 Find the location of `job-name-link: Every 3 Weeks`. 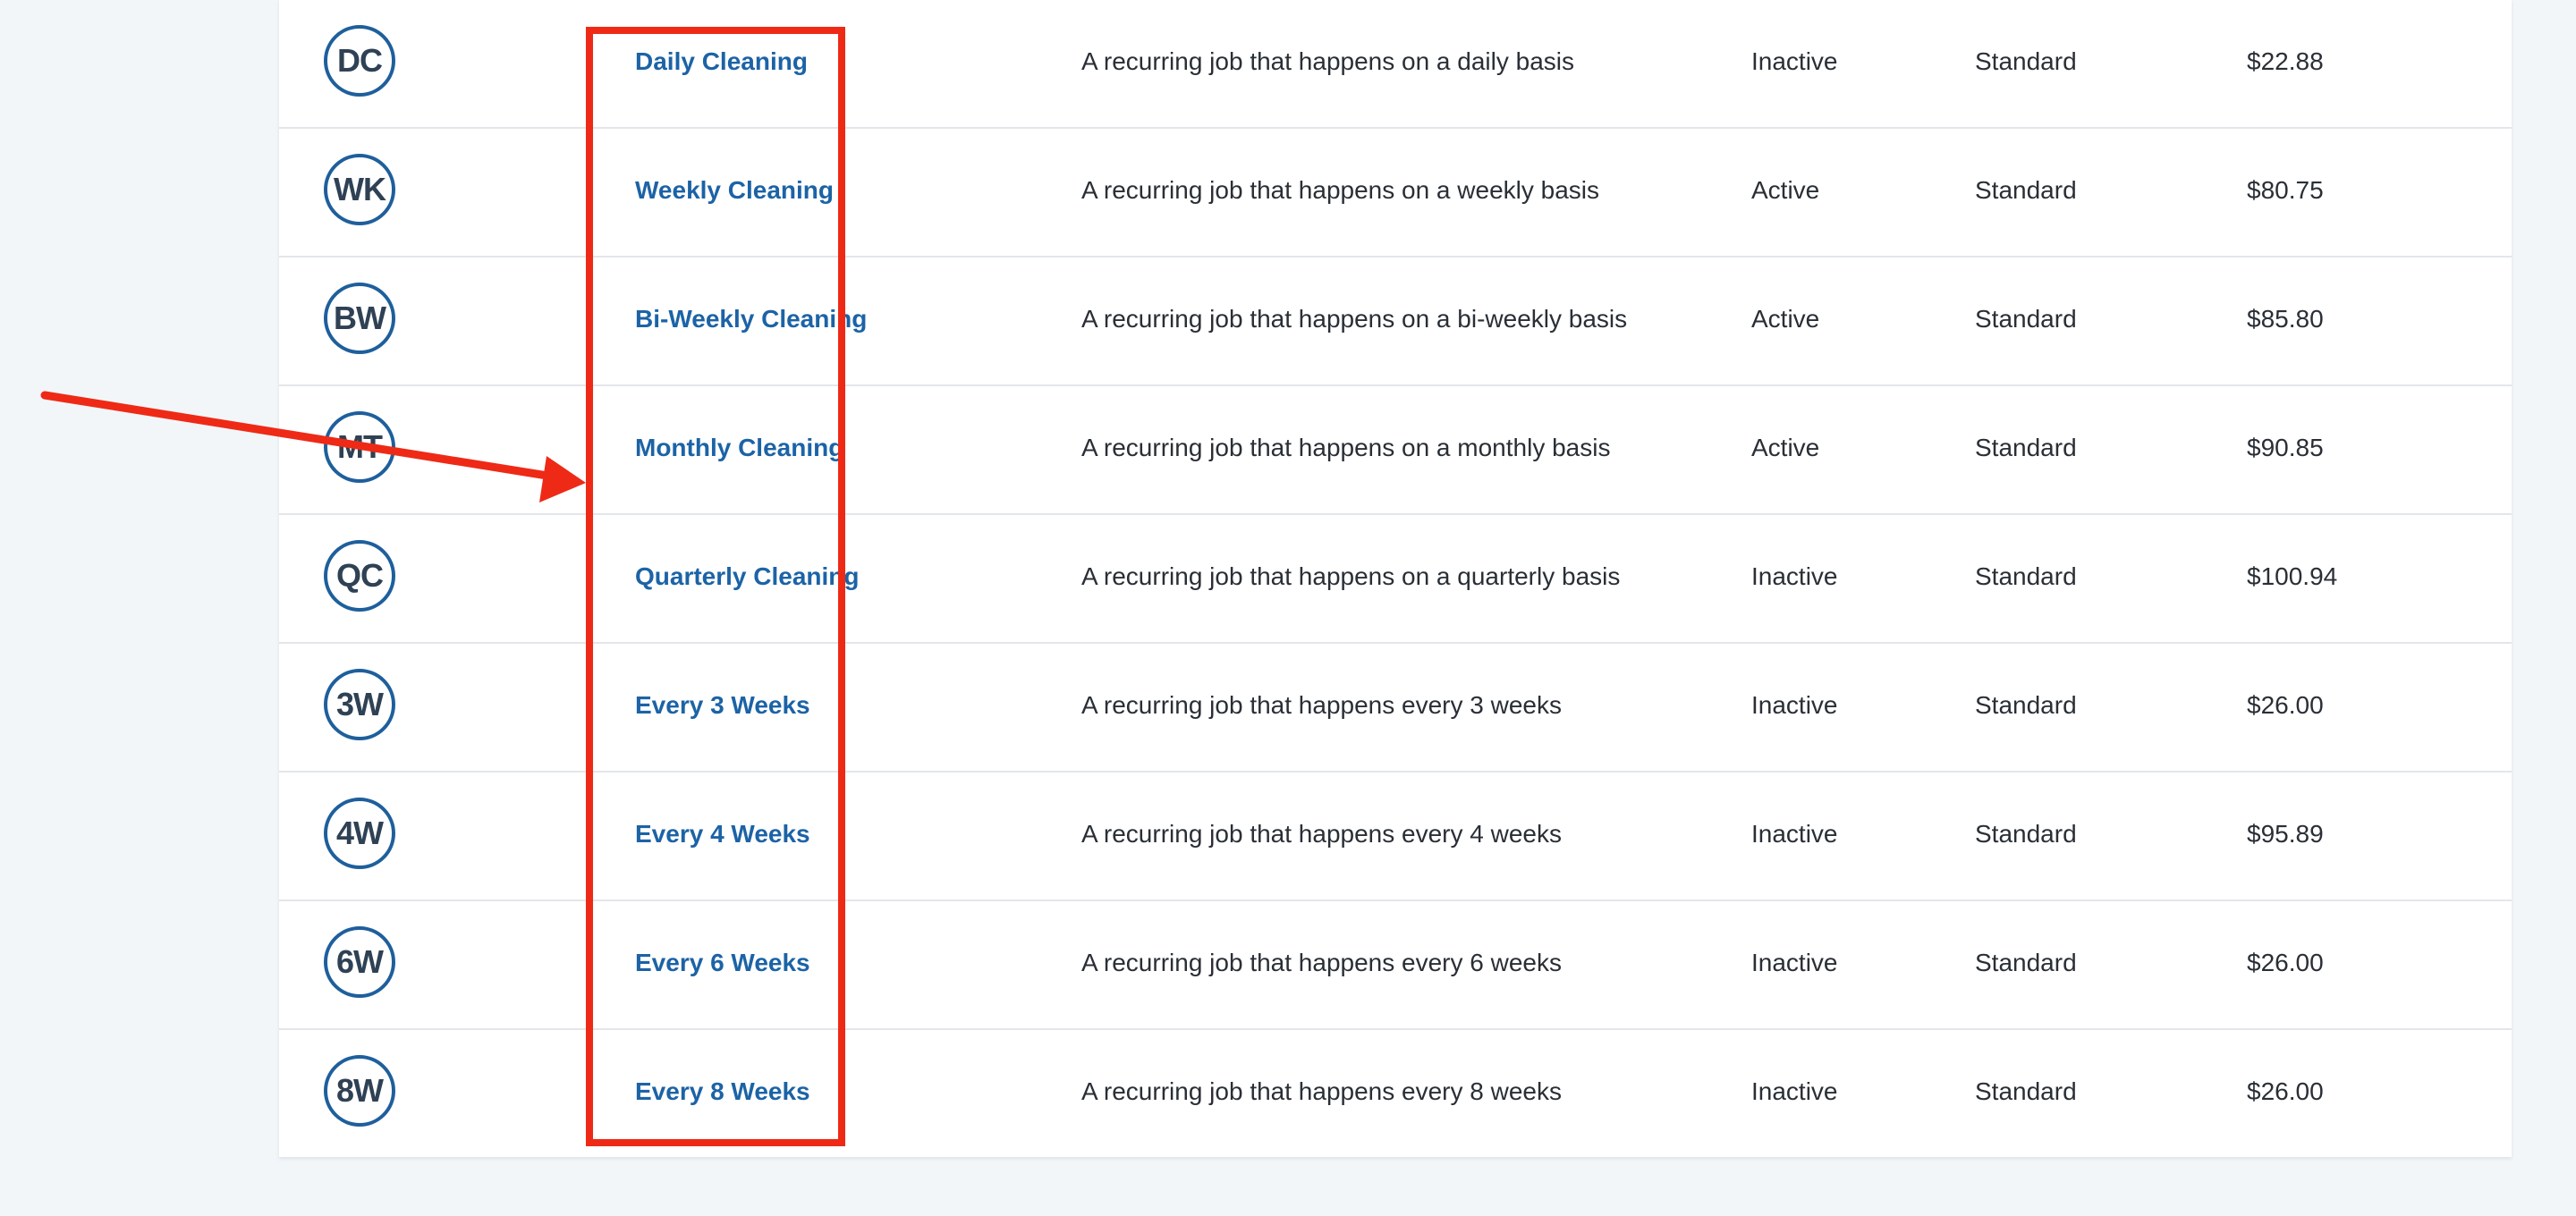

job-name-link: Every 3 Weeks is located at coordinates (722, 705).